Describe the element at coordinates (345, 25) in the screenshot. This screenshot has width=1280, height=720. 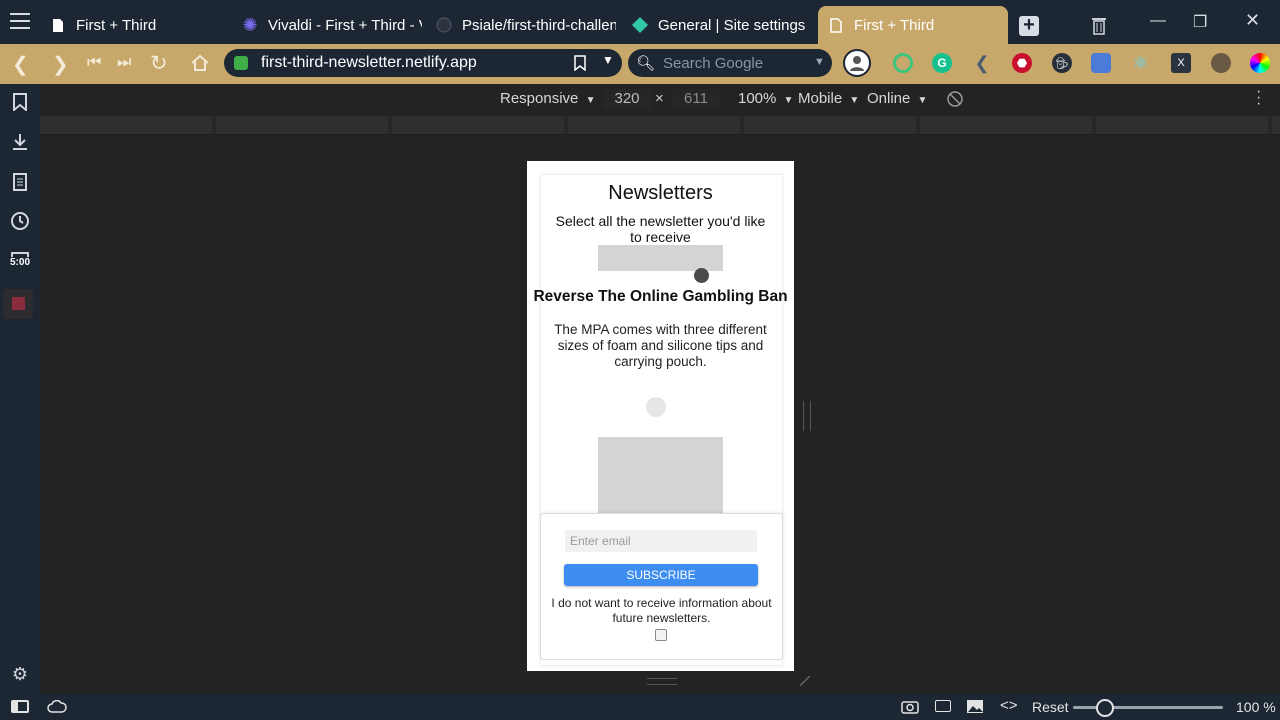
I see `tab-title: Vivaldi - First + Third - Vi` at that location.